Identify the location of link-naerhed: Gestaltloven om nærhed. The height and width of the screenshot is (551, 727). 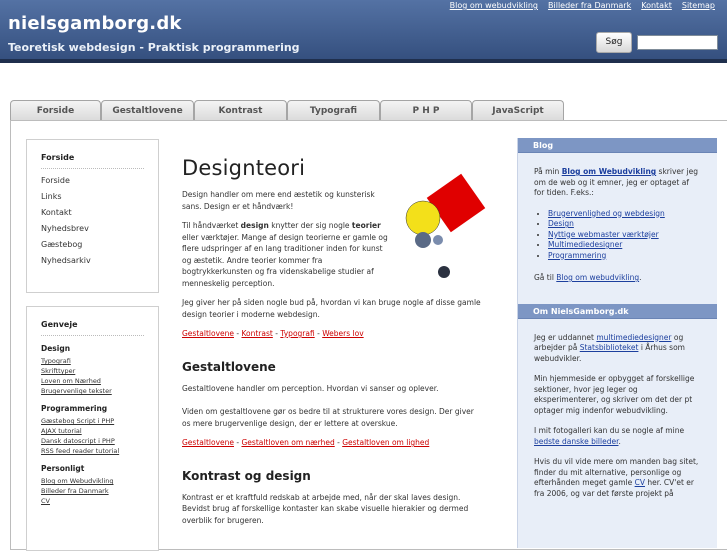
(287, 442).